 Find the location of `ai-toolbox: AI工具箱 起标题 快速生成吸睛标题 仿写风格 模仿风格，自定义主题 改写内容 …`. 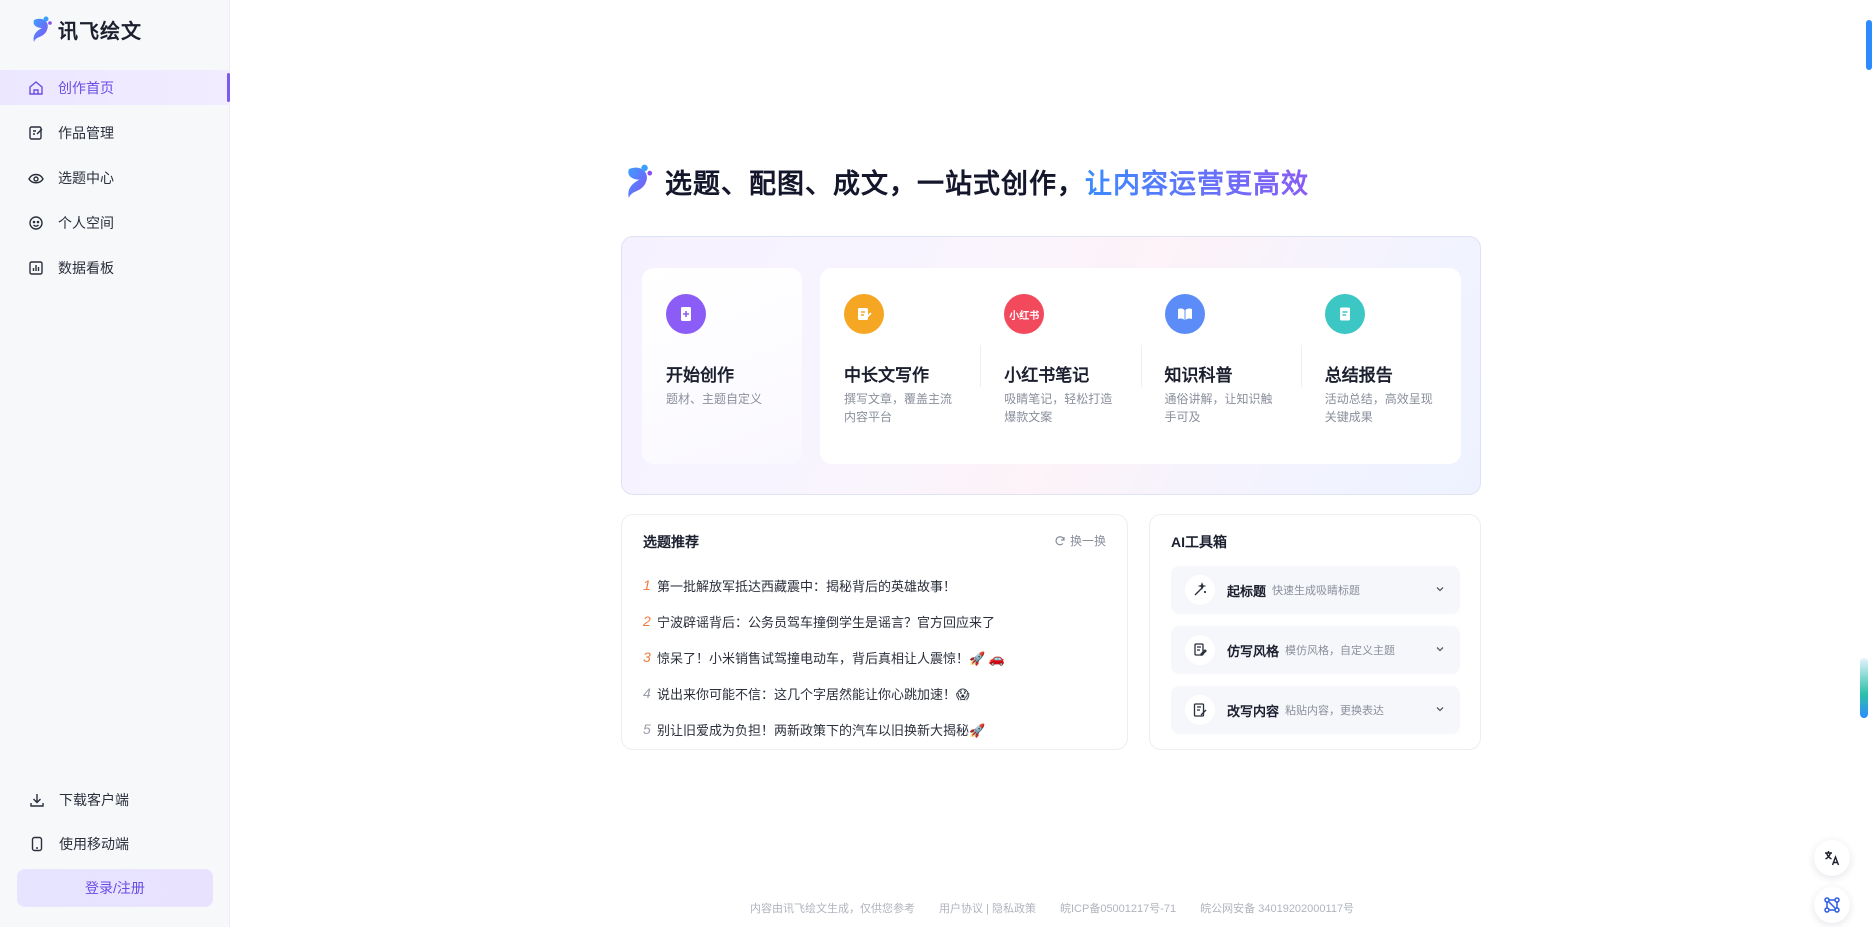

ai-toolbox: AI工具箱 起标题 快速生成吸睛标题 仿写风格 模仿风格，自定义主题 改写内容 … is located at coordinates (1315, 632).